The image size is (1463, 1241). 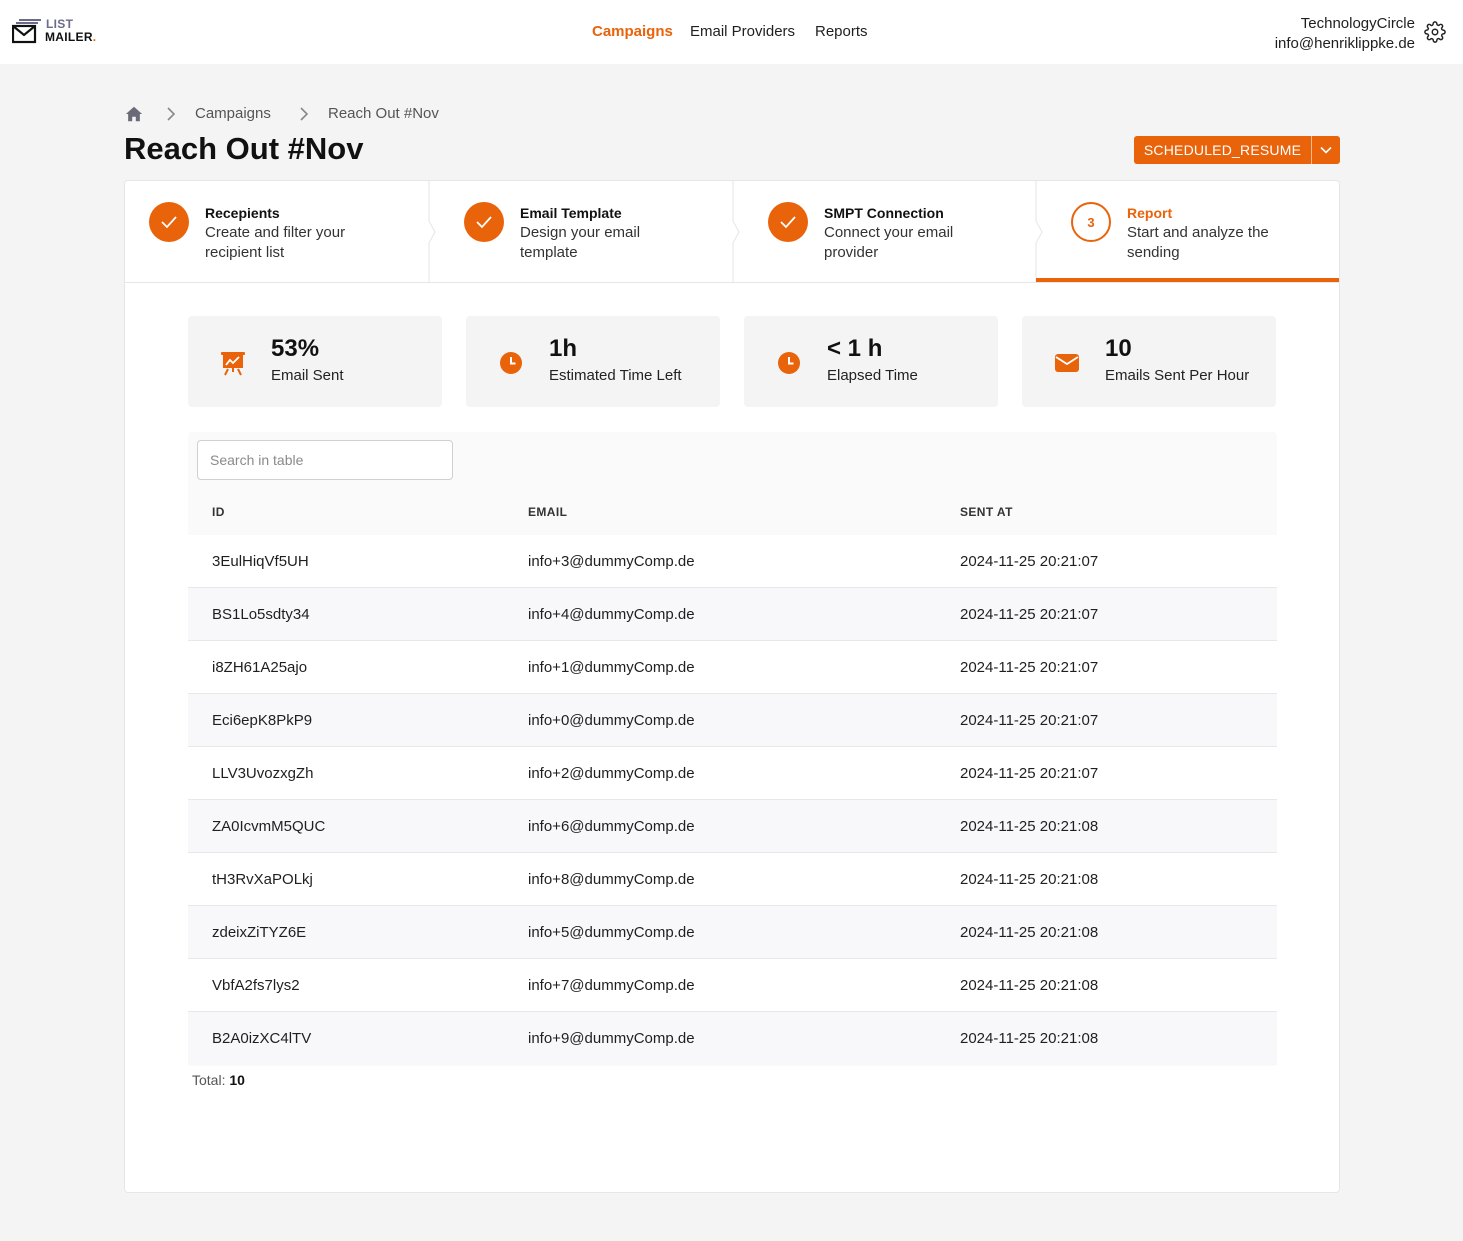 I want to click on stat-estimated-time-left: 1h Estimated Time Left, so click(x=593, y=361).